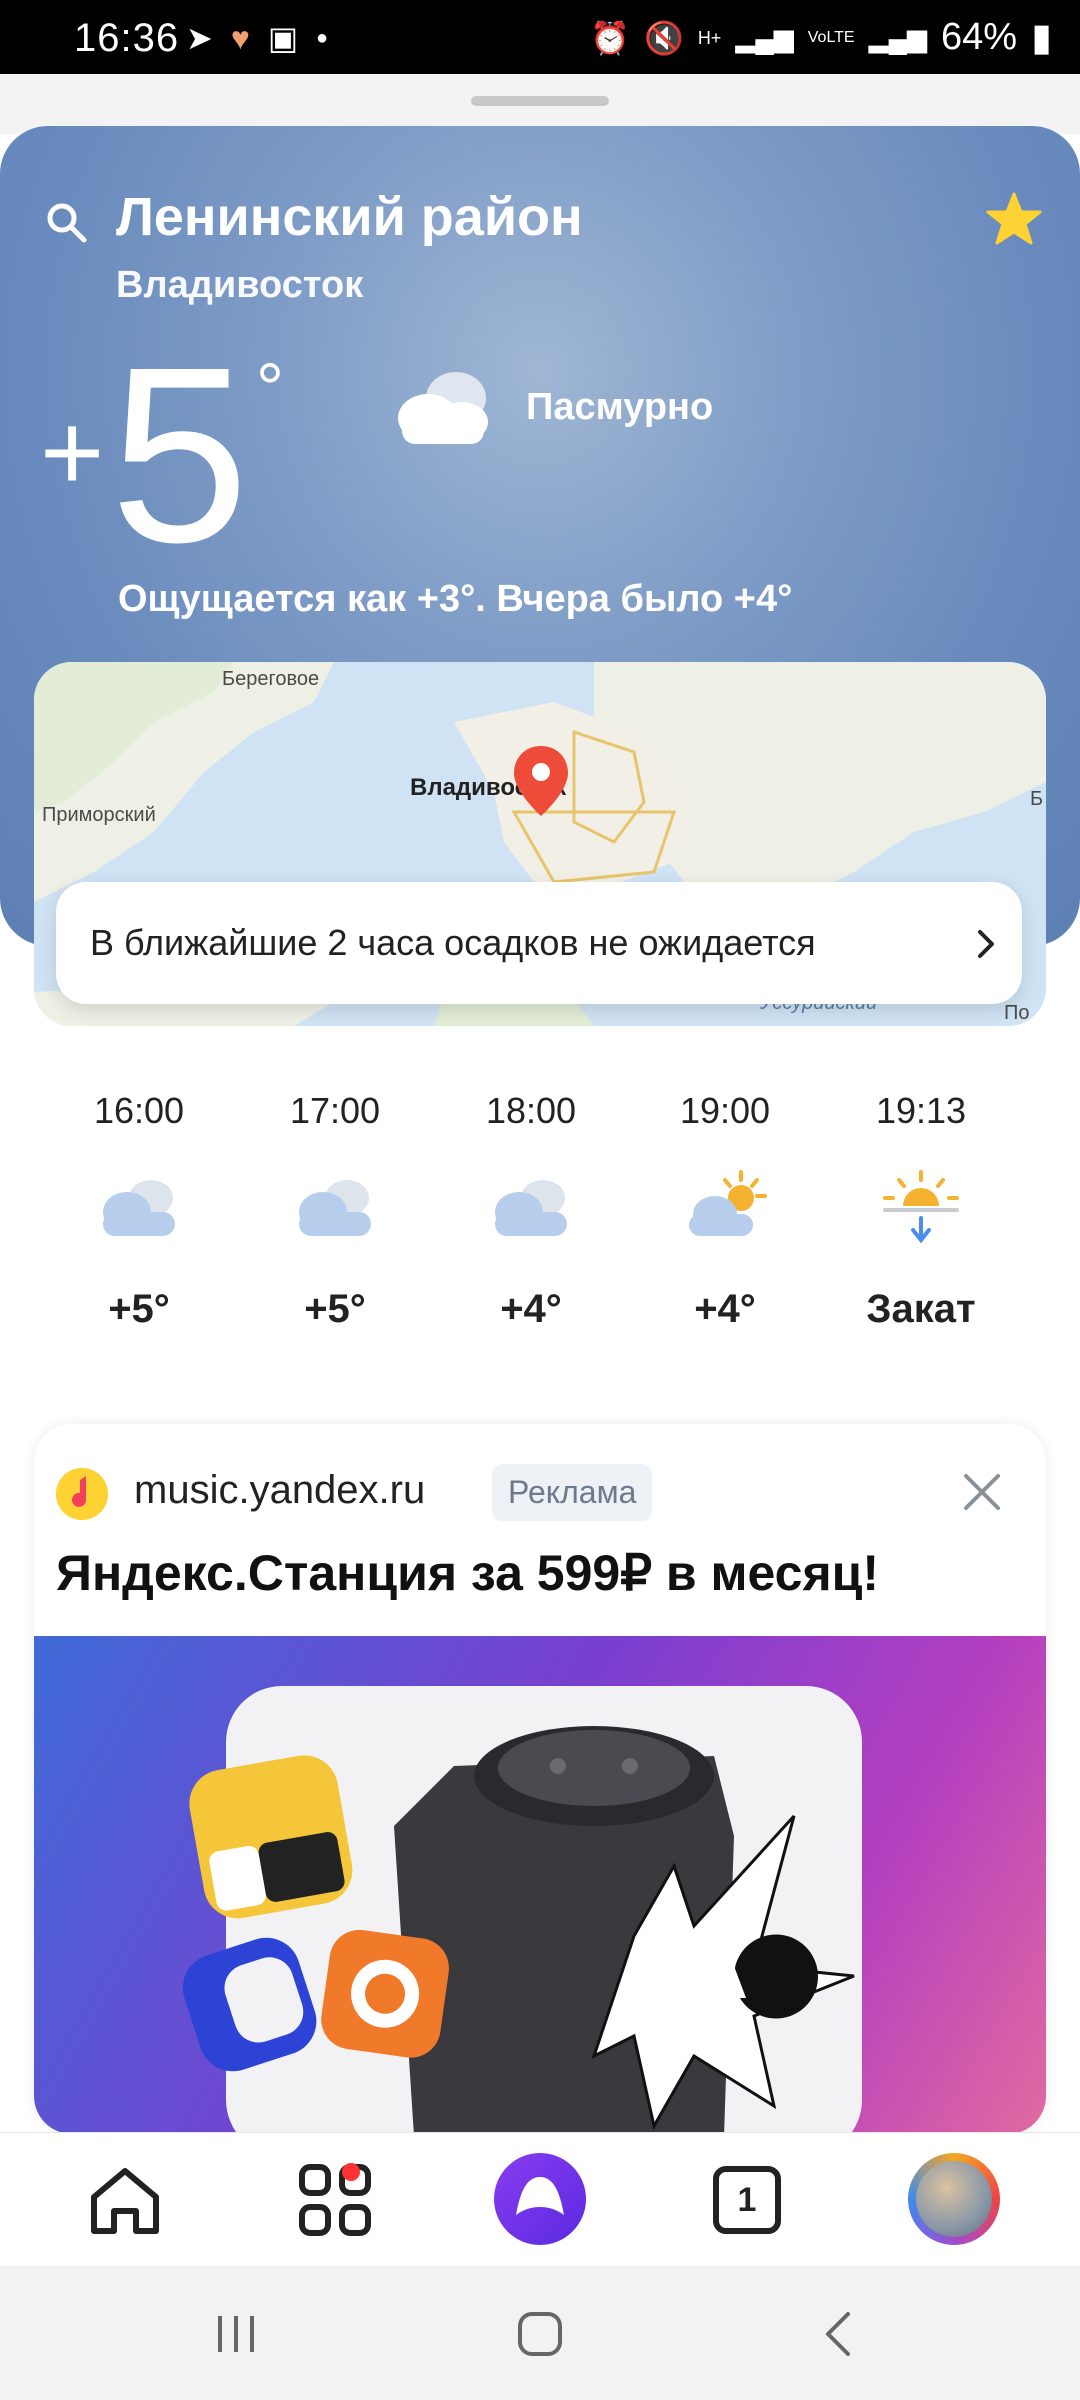  I want to click on precipitation-banner: В ближайшие 2 часа осадков не ожидается, so click(539, 943).